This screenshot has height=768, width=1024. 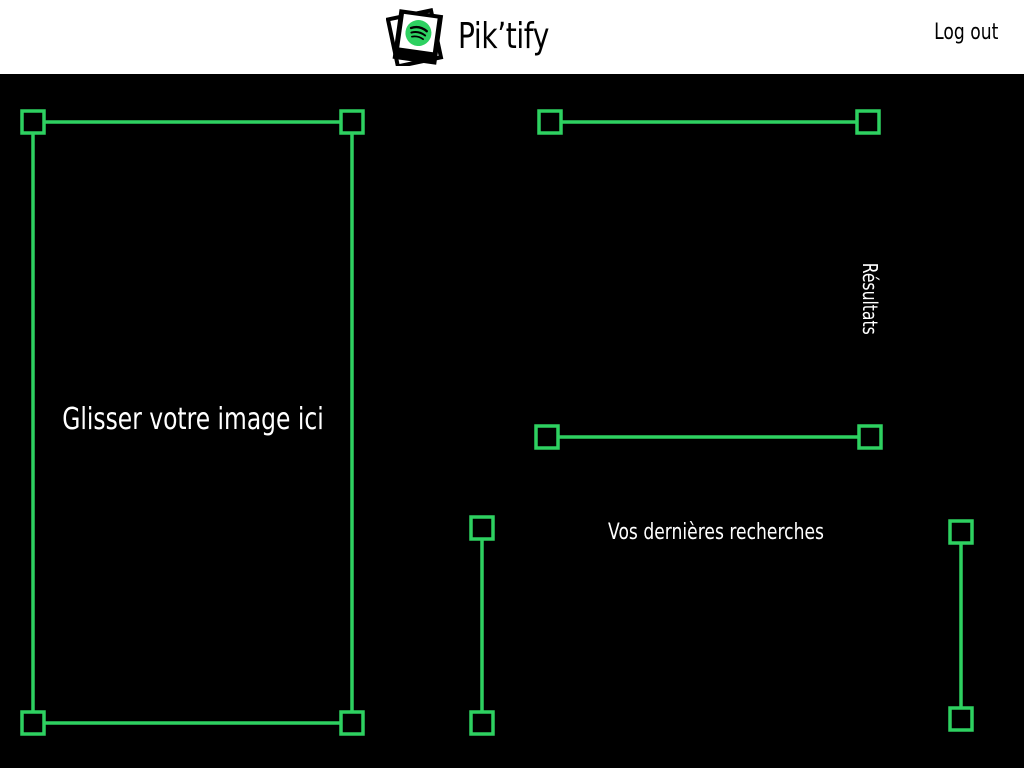 I want to click on brand: Pik’tify, so click(x=480, y=36).